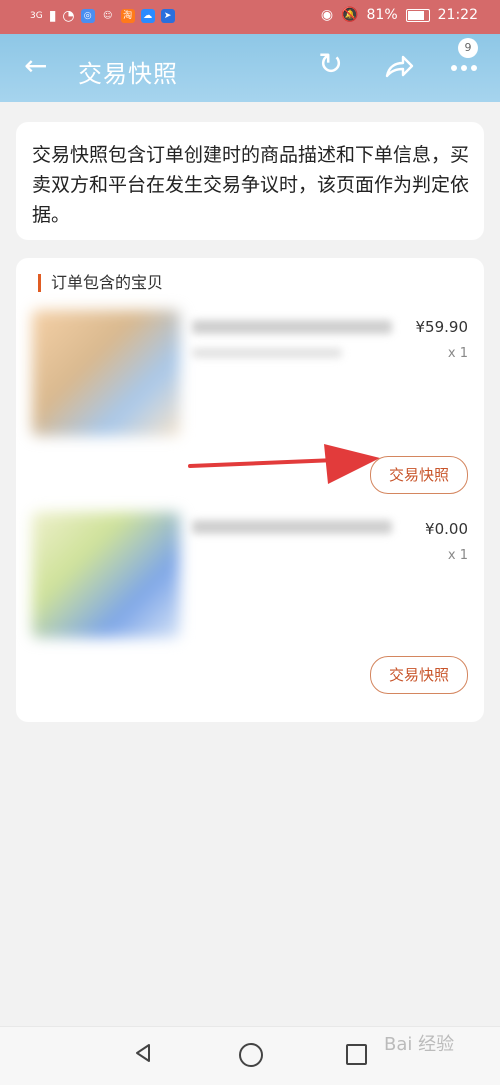 The height and width of the screenshot is (1085, 500). I want to click on signal-icon: ▮, so click(52, 16).